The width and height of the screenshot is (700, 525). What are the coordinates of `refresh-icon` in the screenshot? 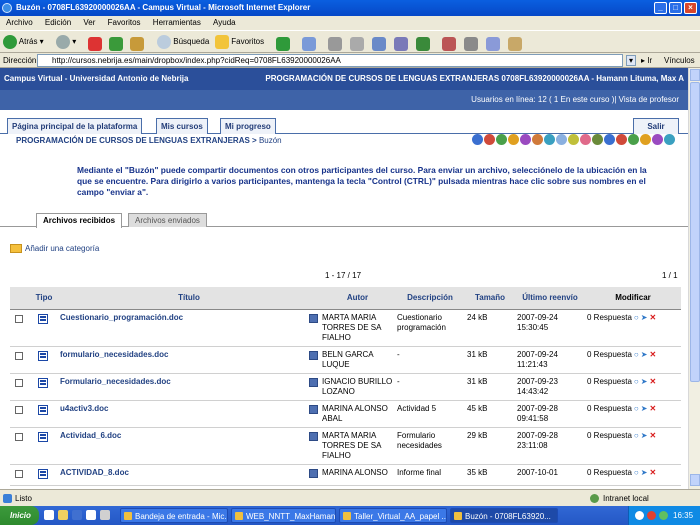 It's located at (116, 44).